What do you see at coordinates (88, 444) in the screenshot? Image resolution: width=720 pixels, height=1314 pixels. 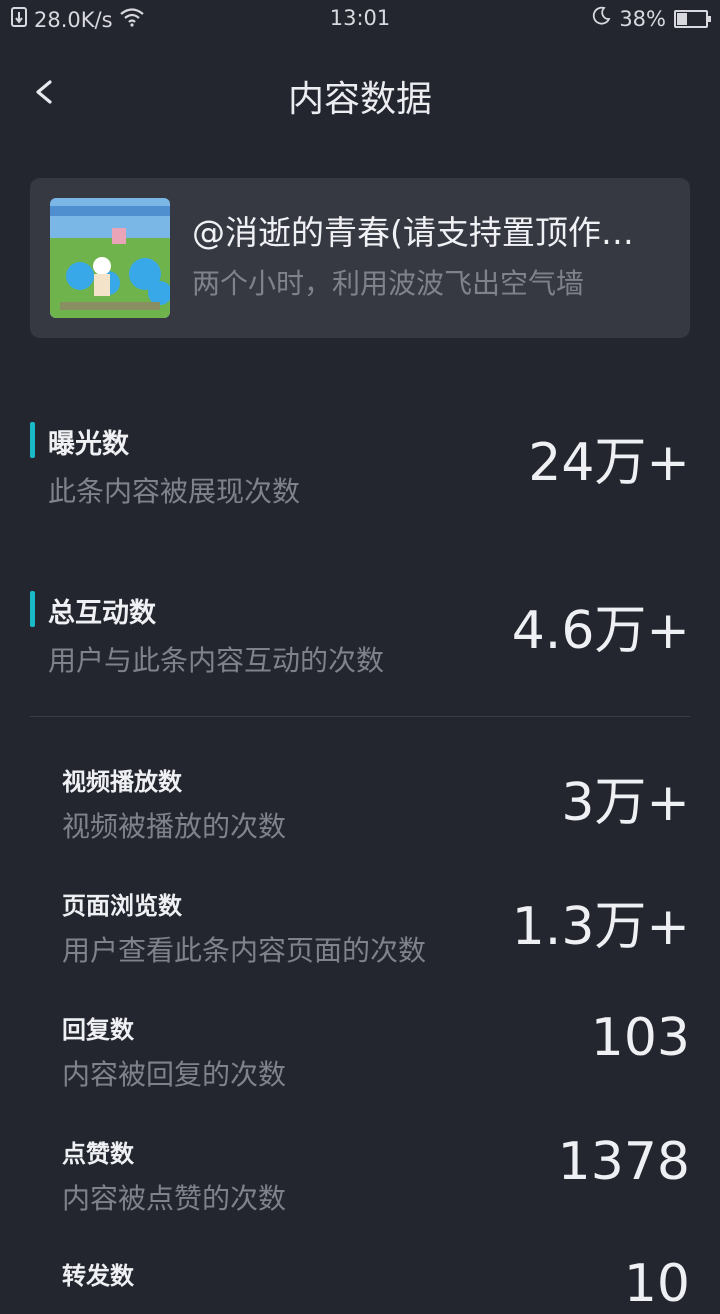 I see `metric-label: 曝光数` at bounding box center [88, 444].